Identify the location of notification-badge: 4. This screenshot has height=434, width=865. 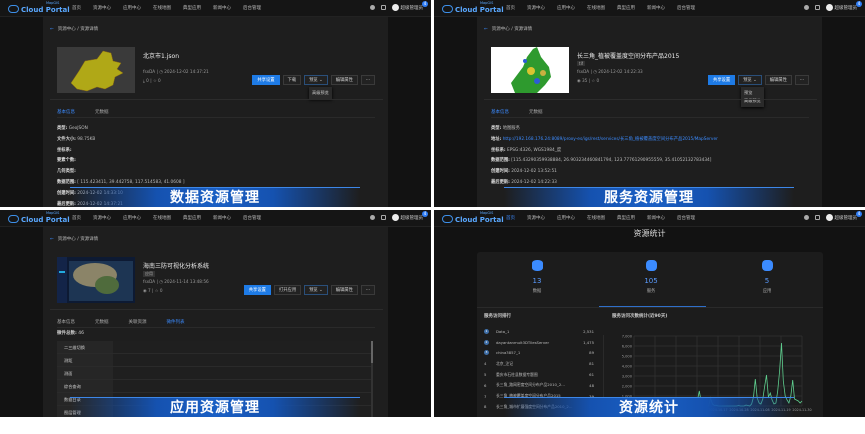
(859, 4).